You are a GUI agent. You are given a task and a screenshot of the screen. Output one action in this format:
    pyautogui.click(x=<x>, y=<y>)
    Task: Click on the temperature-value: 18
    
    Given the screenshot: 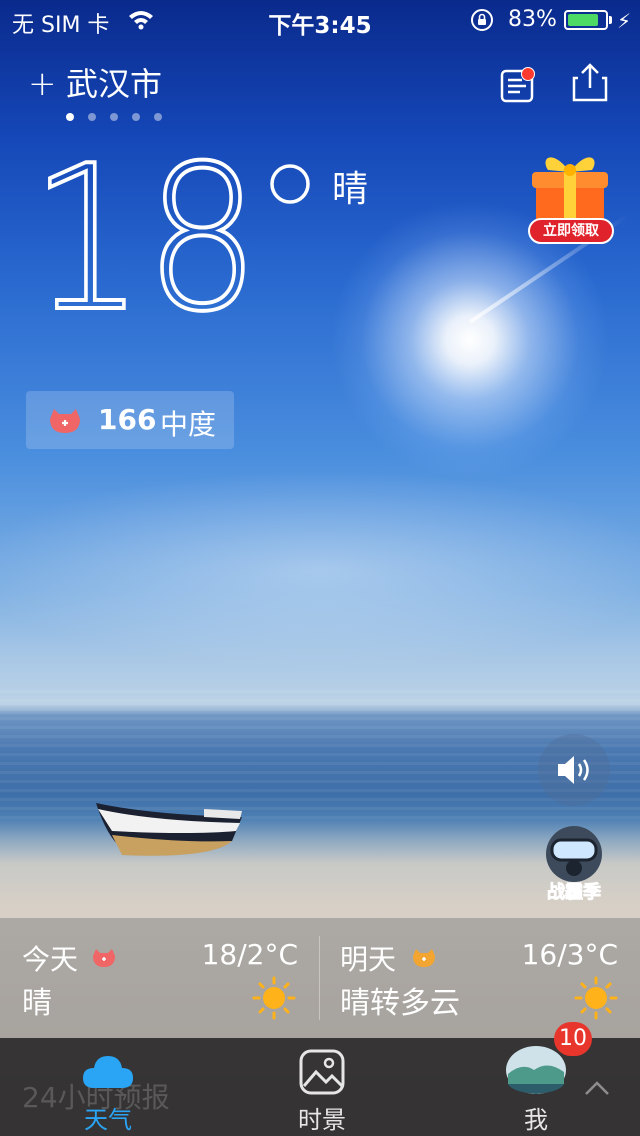 What is the action you would take?
    pyautogui.click(x=145, y=235)
    